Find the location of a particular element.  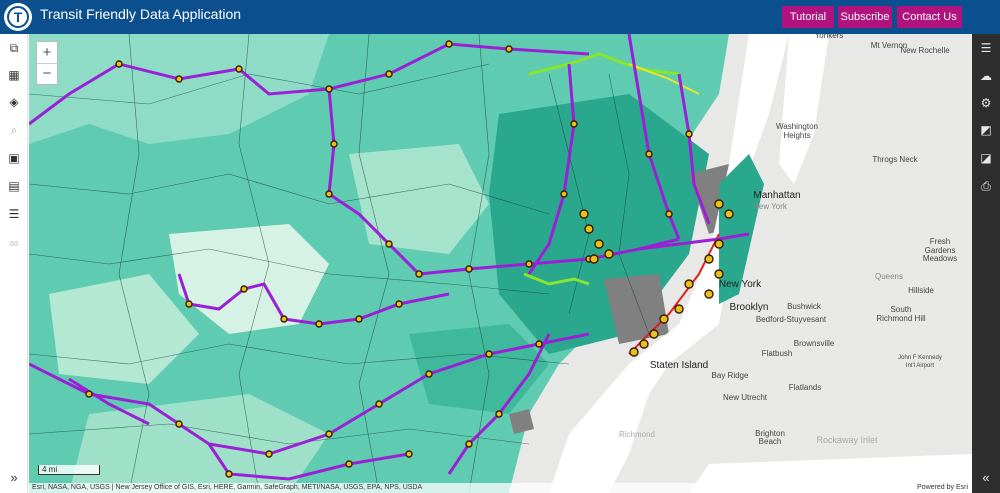

svg-text: Bushwick is located at coordinates (804, 306).